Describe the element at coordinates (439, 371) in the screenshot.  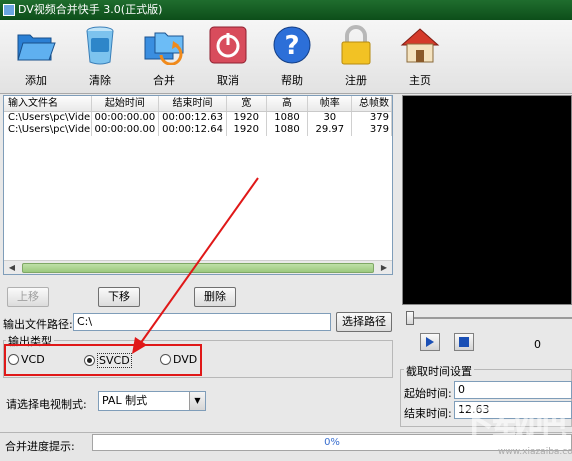
I see `clip-time-label: 截取时间设置` at that location.